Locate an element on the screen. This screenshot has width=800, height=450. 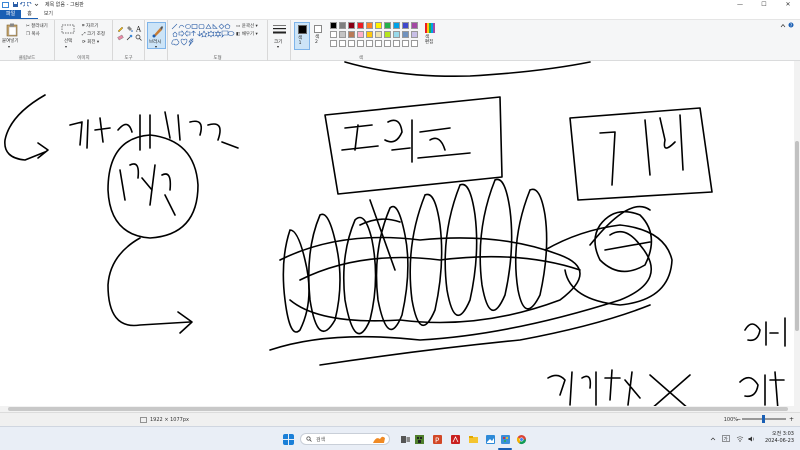
outline-button: ▭ 윤곽선 ▾ is located at coordinates (247, 26).